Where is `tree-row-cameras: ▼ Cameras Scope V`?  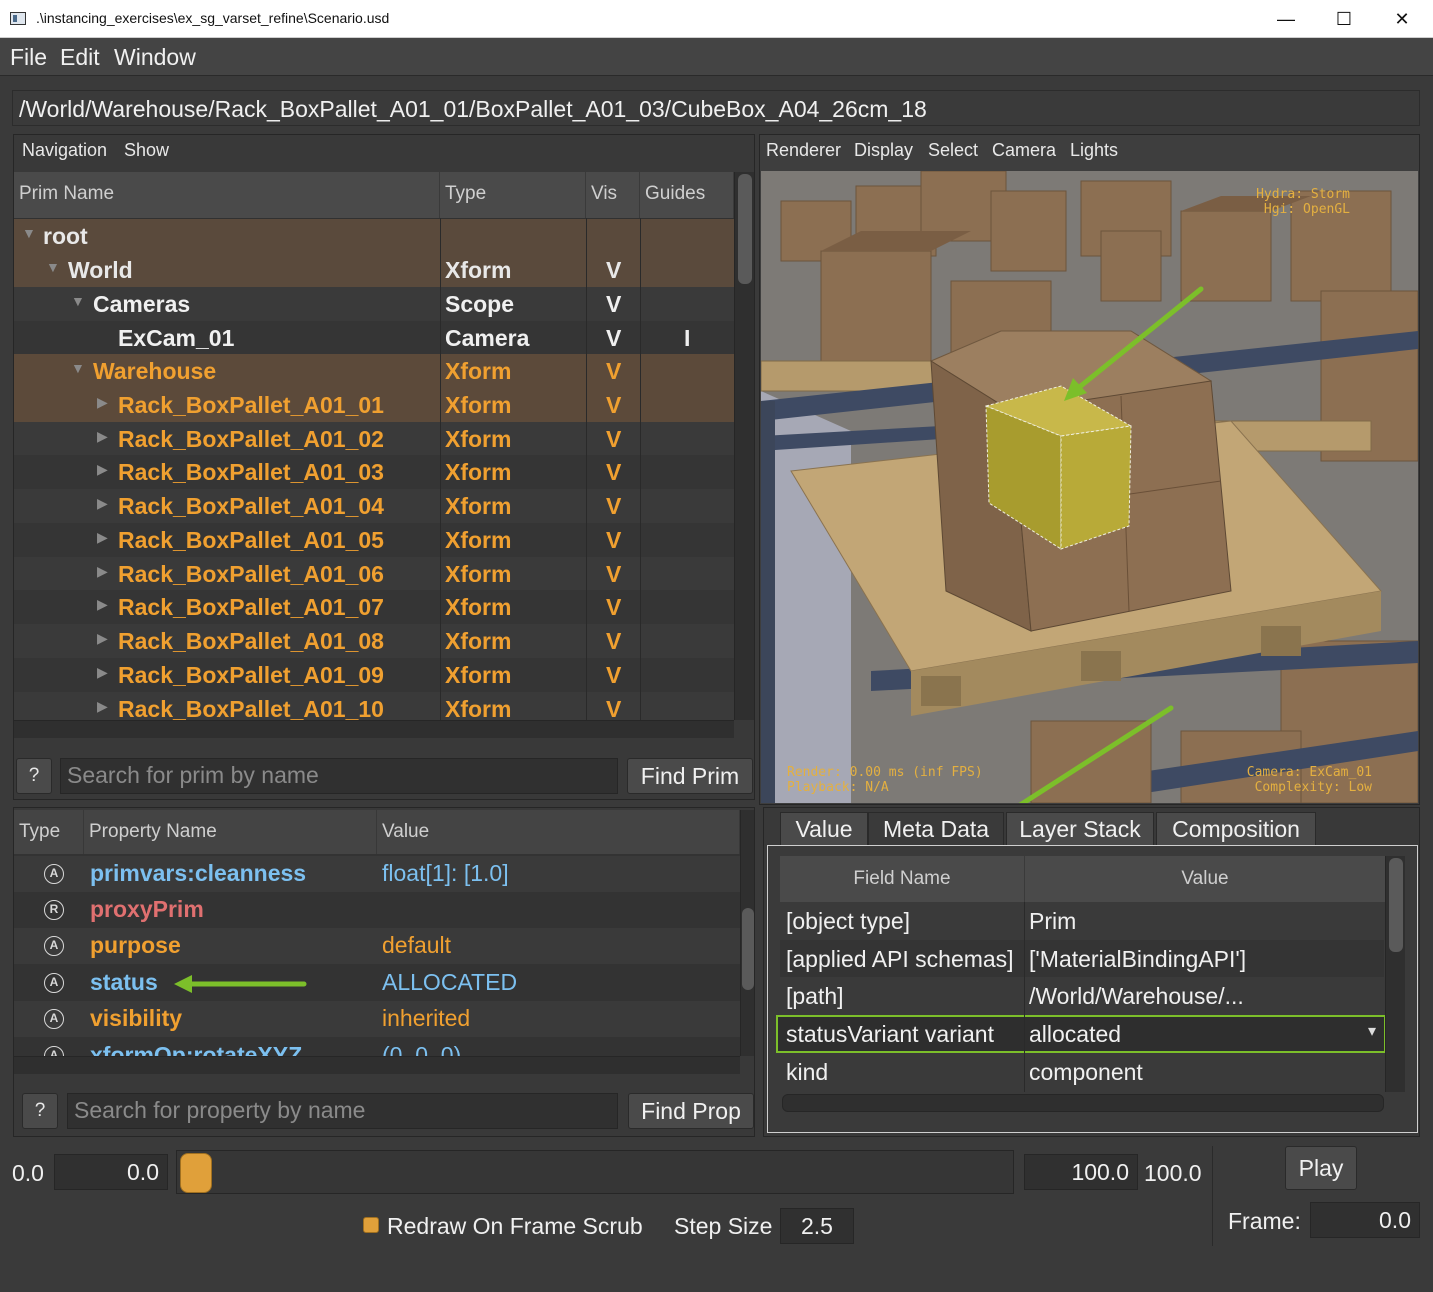 tree-row-cameras: ▼ Cameras Scope V is located at coordinates (374, 304).